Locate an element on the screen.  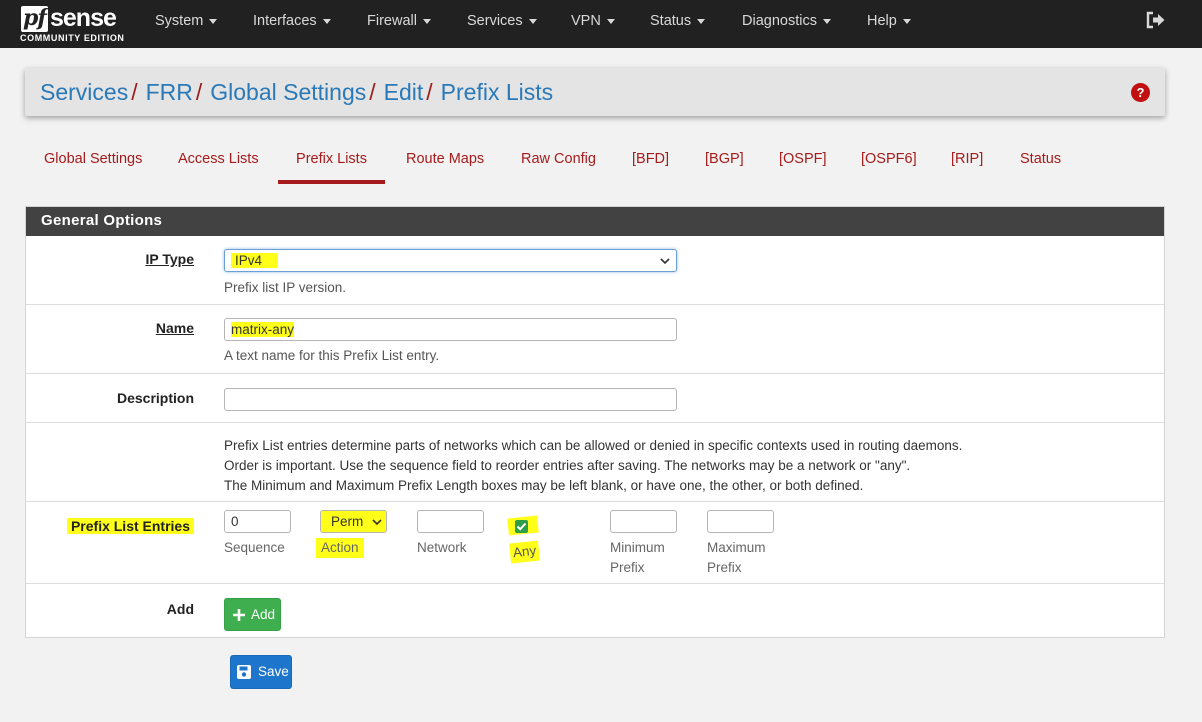
nav-diagnostics: Diagnostics is located at coordinates (786, 24).